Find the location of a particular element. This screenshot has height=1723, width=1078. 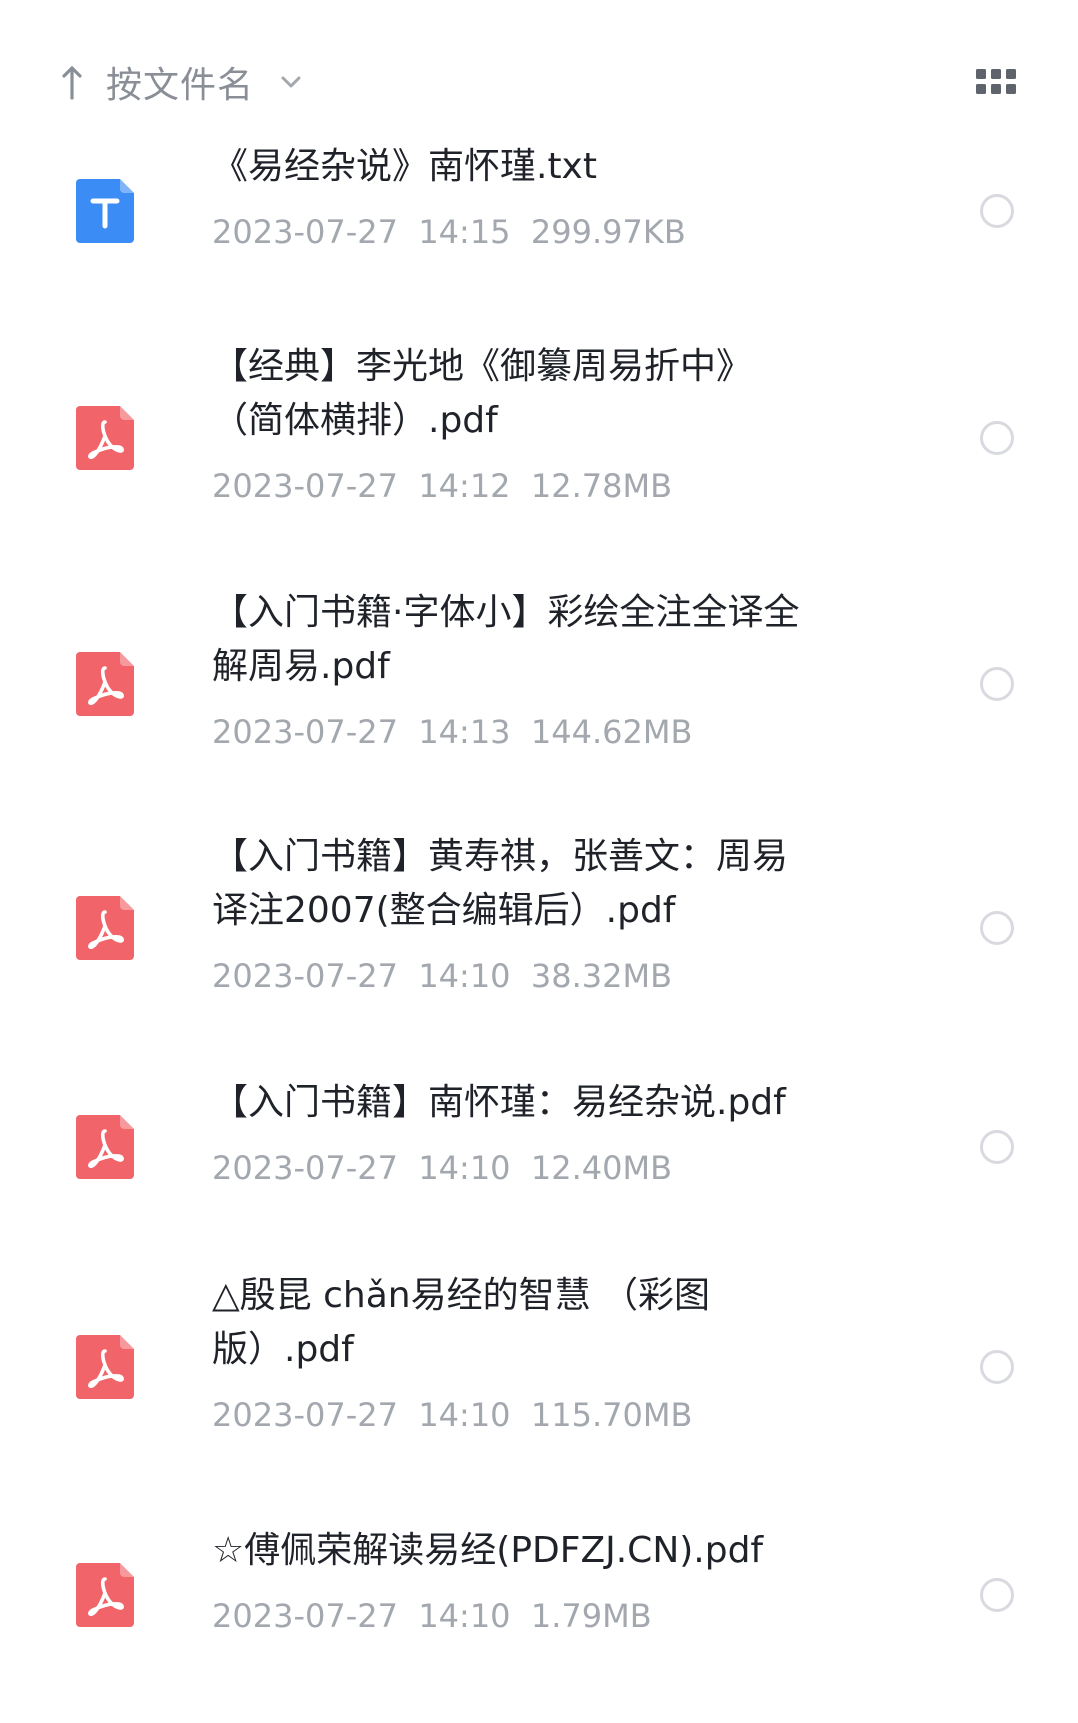

file-text: 《易经杂说》南怀瑾.txt 2023-07-27 14:15 299.97KB is located at coordinates (562, 197).